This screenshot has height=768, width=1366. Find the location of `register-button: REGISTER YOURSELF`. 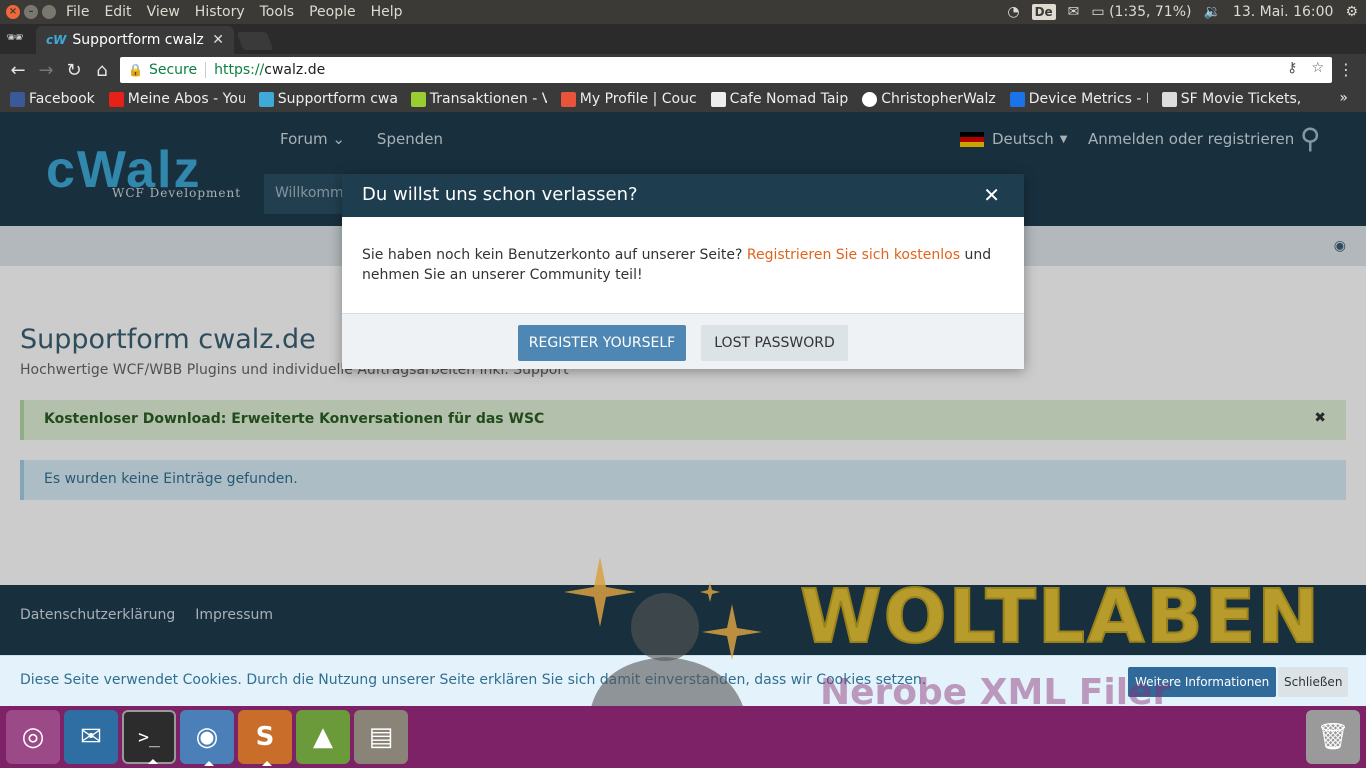

register-button: REGISTER YOURSELF is located at coordinates (602, 343).